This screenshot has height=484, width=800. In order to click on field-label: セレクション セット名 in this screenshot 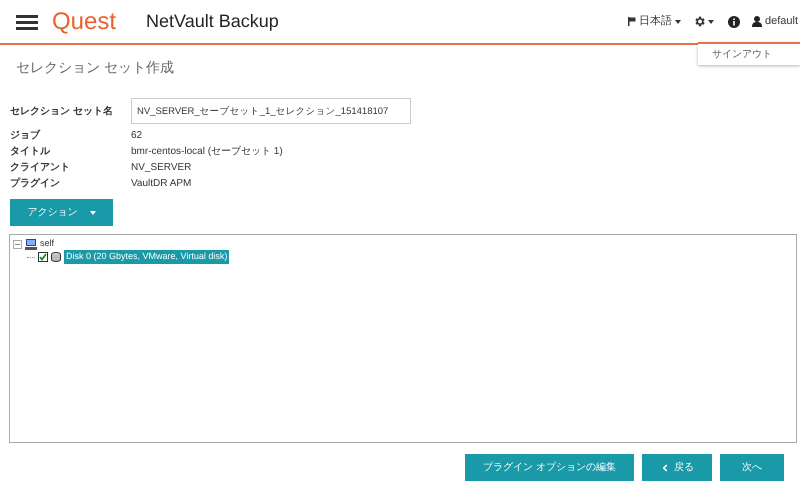, I will do `click(62, 111)`.